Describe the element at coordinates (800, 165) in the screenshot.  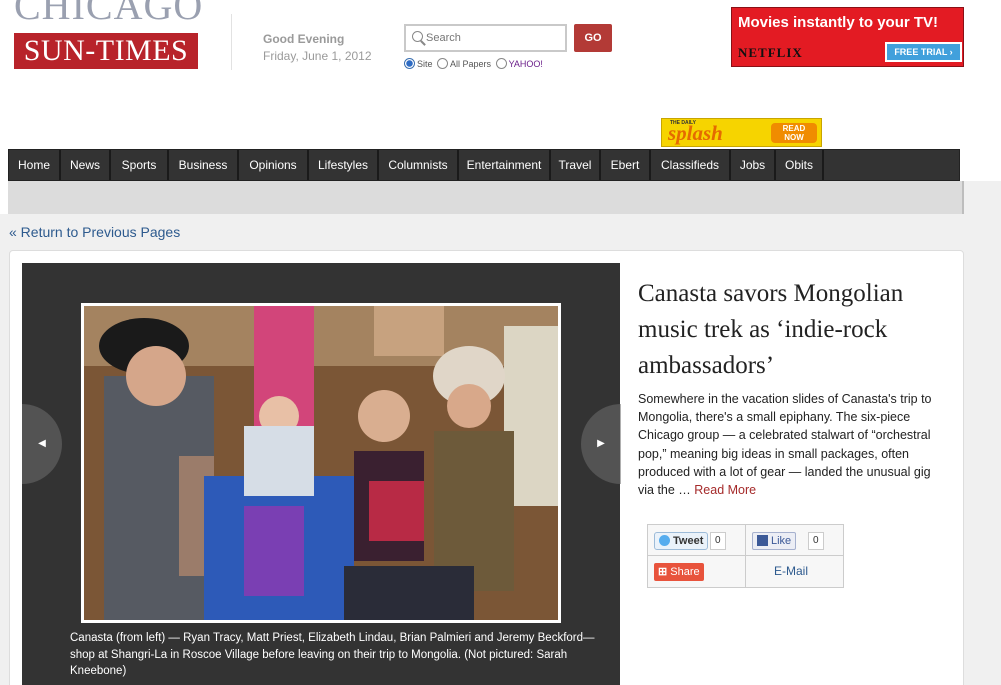
I see `nav-obits: Obits` at that location.